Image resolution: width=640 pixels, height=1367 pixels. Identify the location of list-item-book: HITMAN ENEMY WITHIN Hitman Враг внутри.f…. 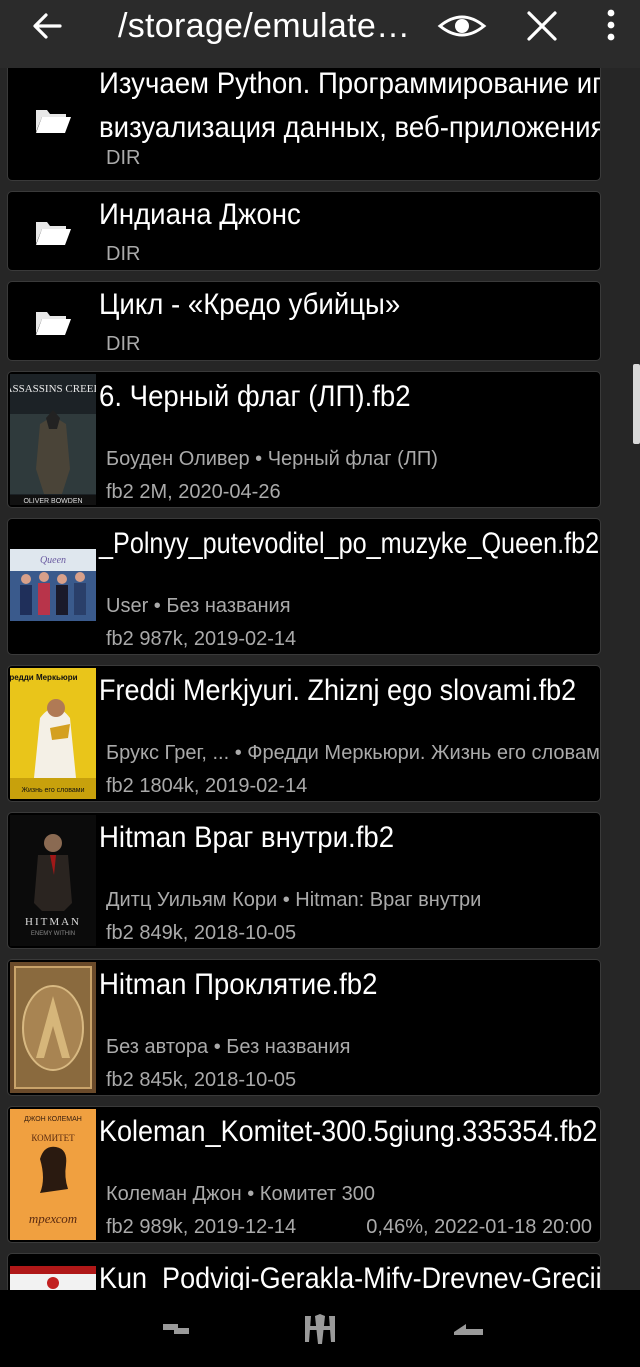
(304, 880).